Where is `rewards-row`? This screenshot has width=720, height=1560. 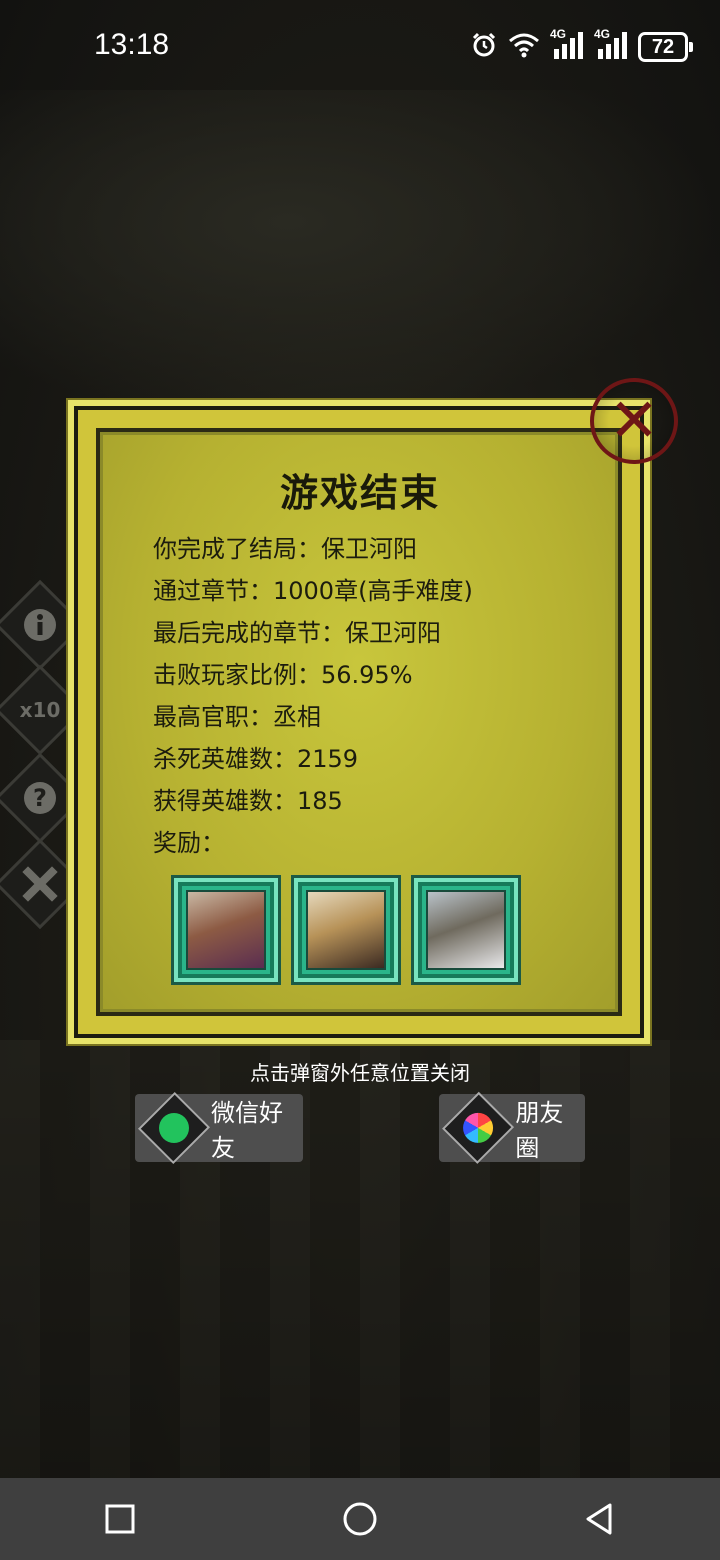
rewards-row is located at coordinates (346, 930).